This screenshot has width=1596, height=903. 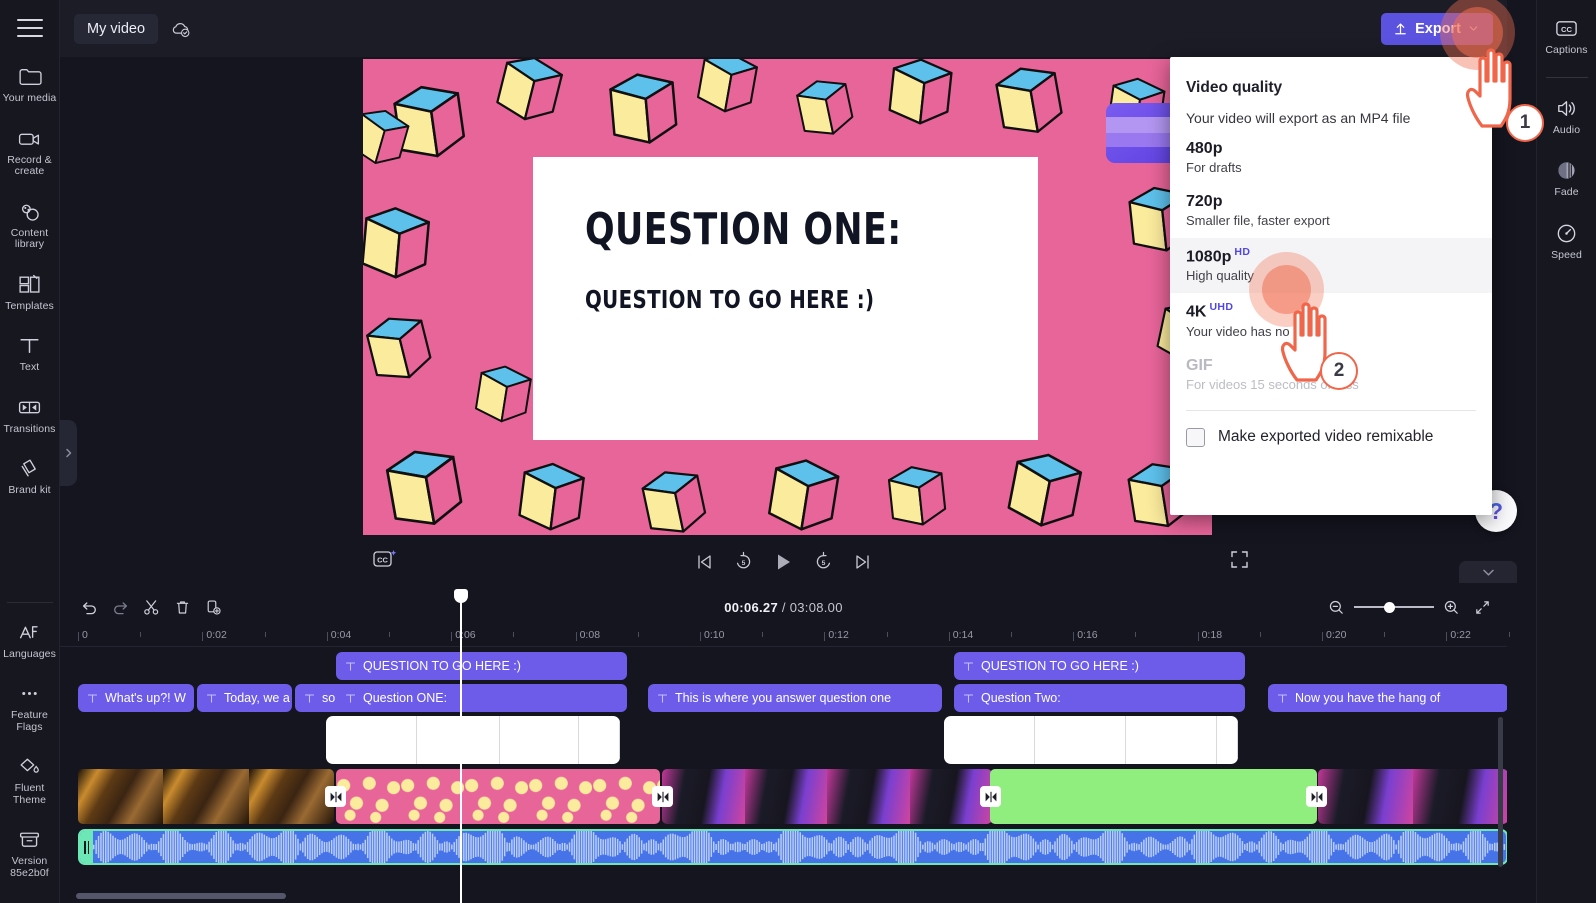 What do you see at coordinates (1500, 792) in the screenshot?
I see `timeline-vertical-scrollbar` at bounding box center [1500, 792].